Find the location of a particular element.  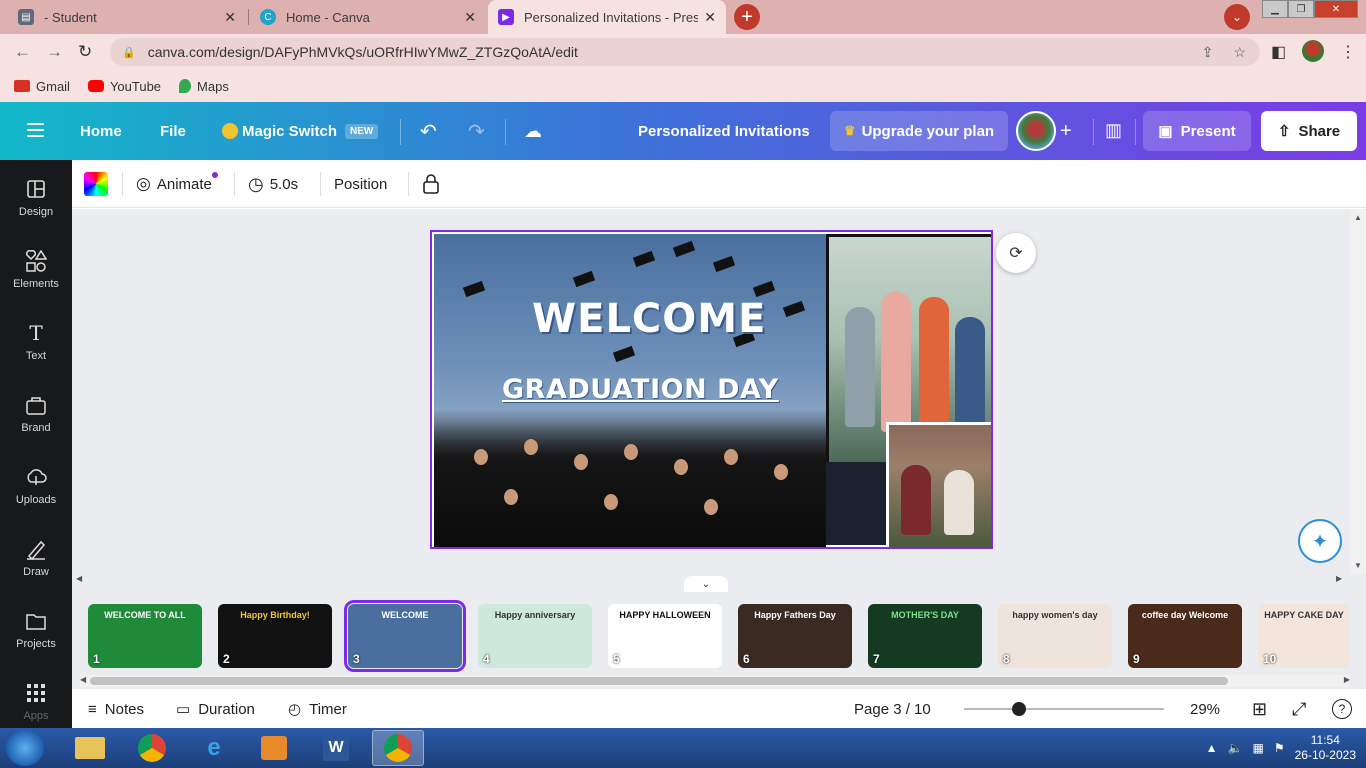

new-tab-button: + is located at coordinates (747, 17).